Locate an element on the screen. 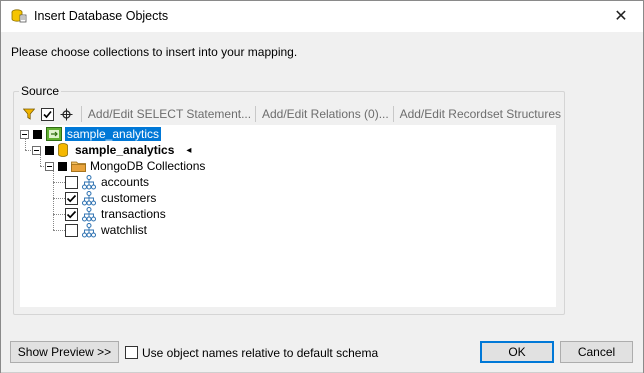 The width and height of the screenshot is (644, 373). tree-folder-row: MongoDB Collections is located at coordinates (125, 166).